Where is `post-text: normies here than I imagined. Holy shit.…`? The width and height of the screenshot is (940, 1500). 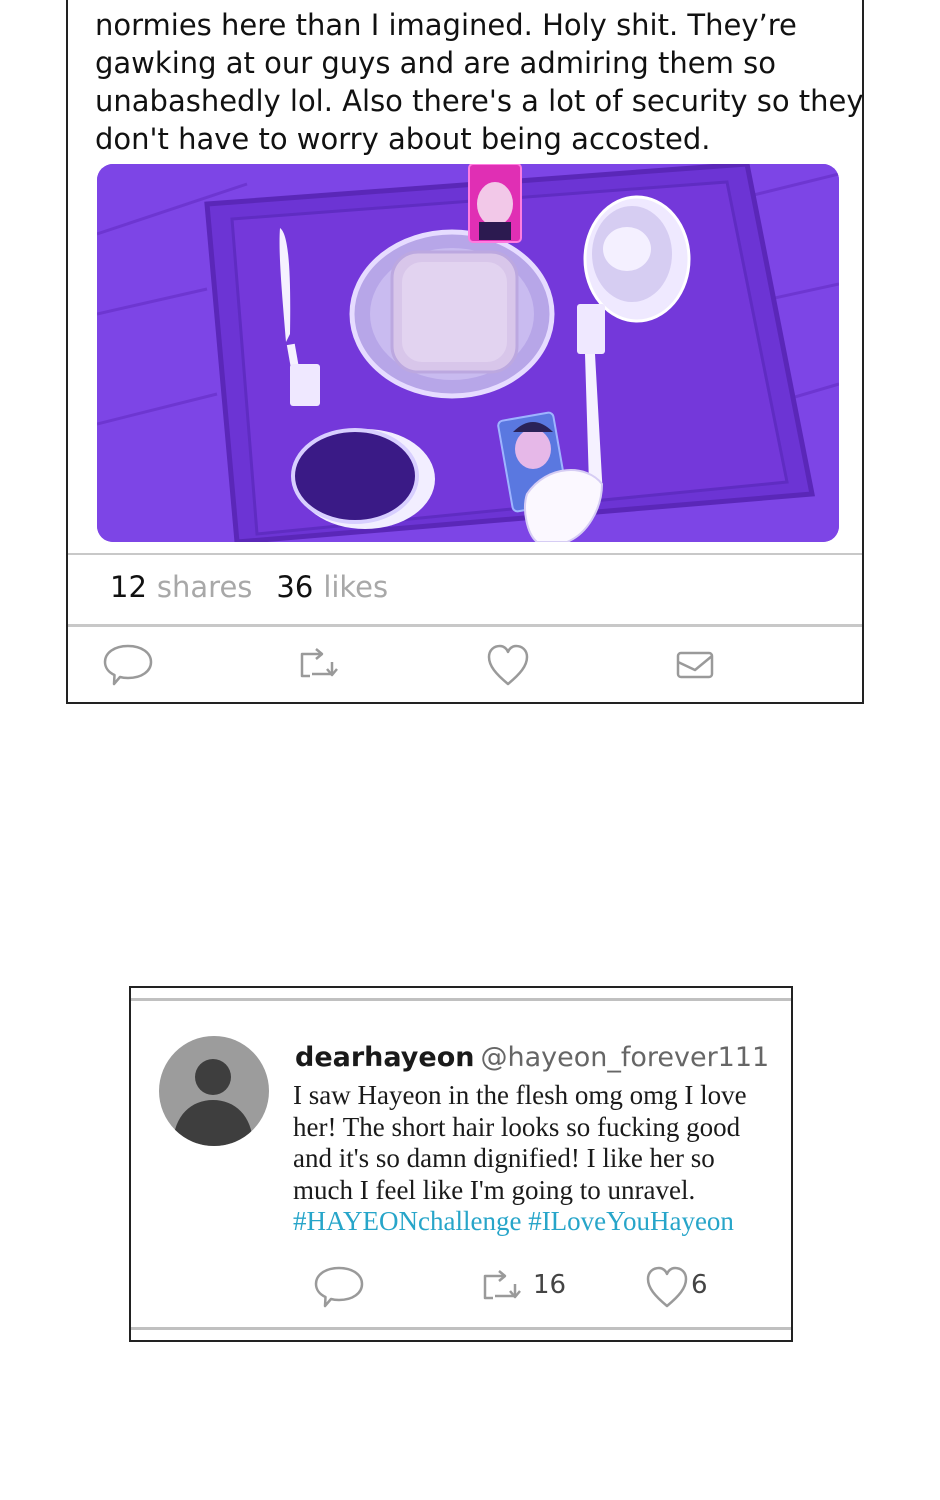 post-text: normies here than I imagined. Holy shit.… is located at coordinates (479, 82).